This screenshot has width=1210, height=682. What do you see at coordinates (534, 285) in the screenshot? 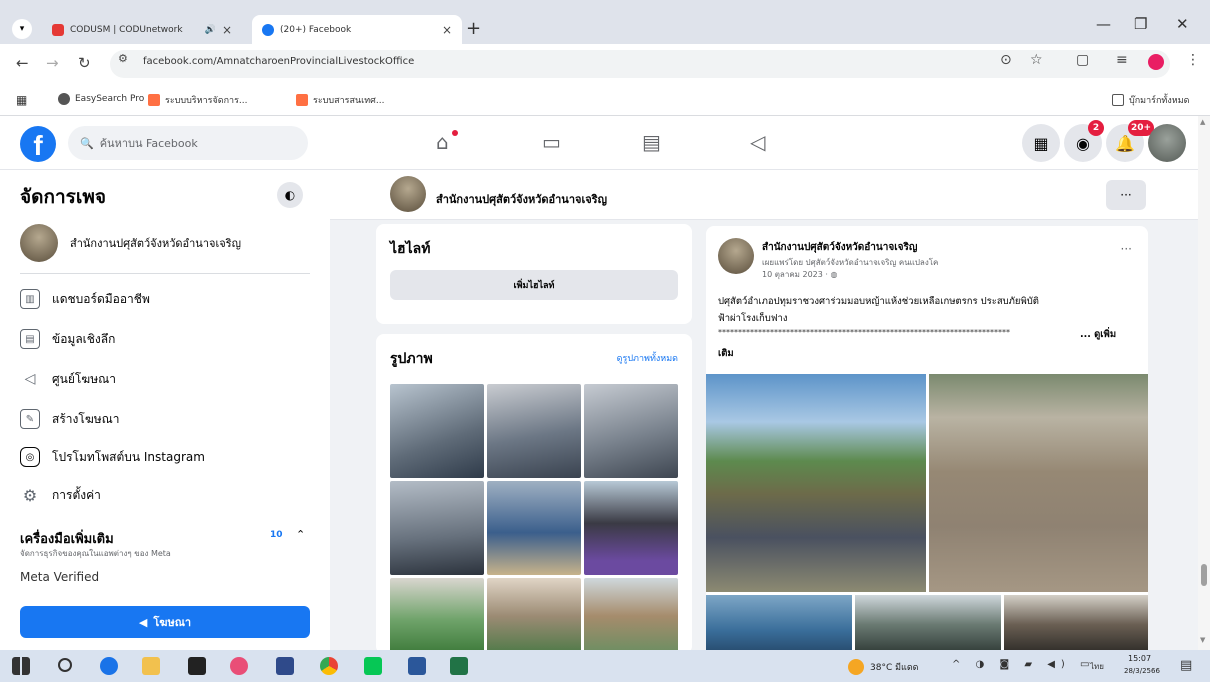
I see `add-highlight-button: เพิ่มไฮไลท์` at bounding box center [534, 285].